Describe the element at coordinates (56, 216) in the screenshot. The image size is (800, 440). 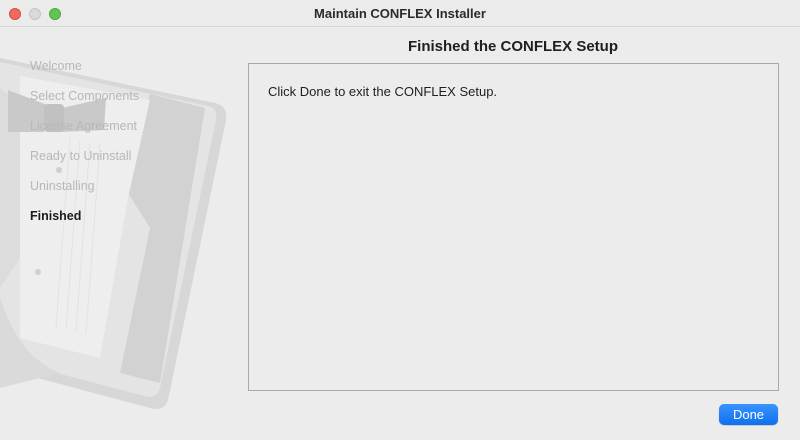
I see `step-finished: Finished` at that location.